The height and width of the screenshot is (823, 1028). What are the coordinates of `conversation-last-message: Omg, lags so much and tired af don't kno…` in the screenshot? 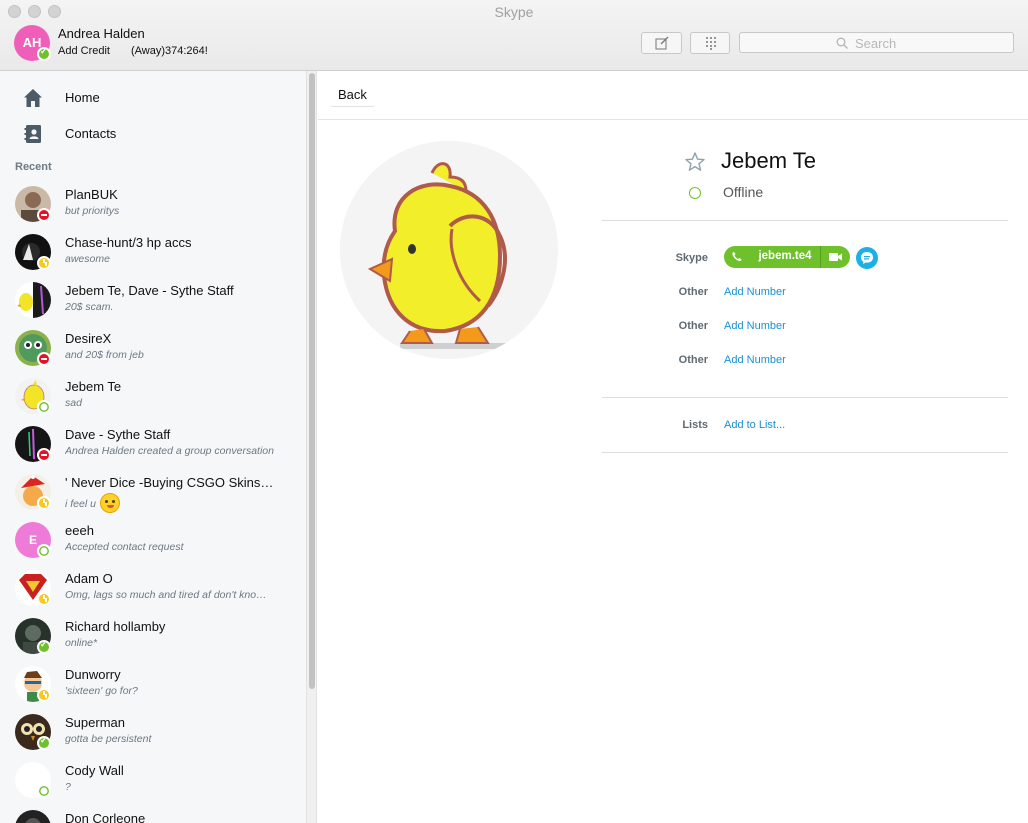 It's located at (166, 595).